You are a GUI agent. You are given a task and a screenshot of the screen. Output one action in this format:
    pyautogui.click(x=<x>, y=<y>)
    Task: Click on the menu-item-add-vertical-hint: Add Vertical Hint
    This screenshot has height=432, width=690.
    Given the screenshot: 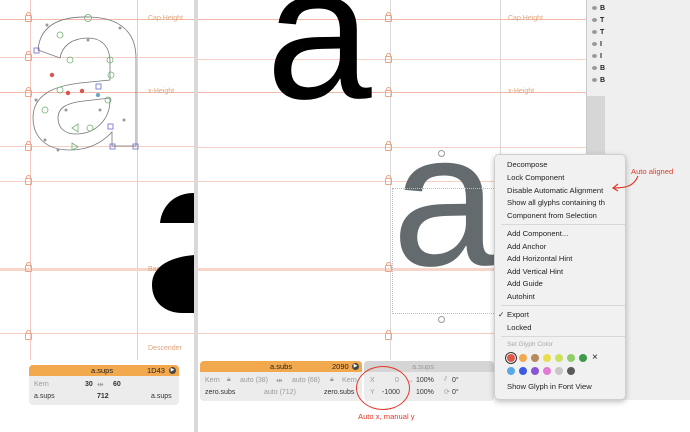 What is the action you would take?
    pyautogui.click(x=535, y=271)
    